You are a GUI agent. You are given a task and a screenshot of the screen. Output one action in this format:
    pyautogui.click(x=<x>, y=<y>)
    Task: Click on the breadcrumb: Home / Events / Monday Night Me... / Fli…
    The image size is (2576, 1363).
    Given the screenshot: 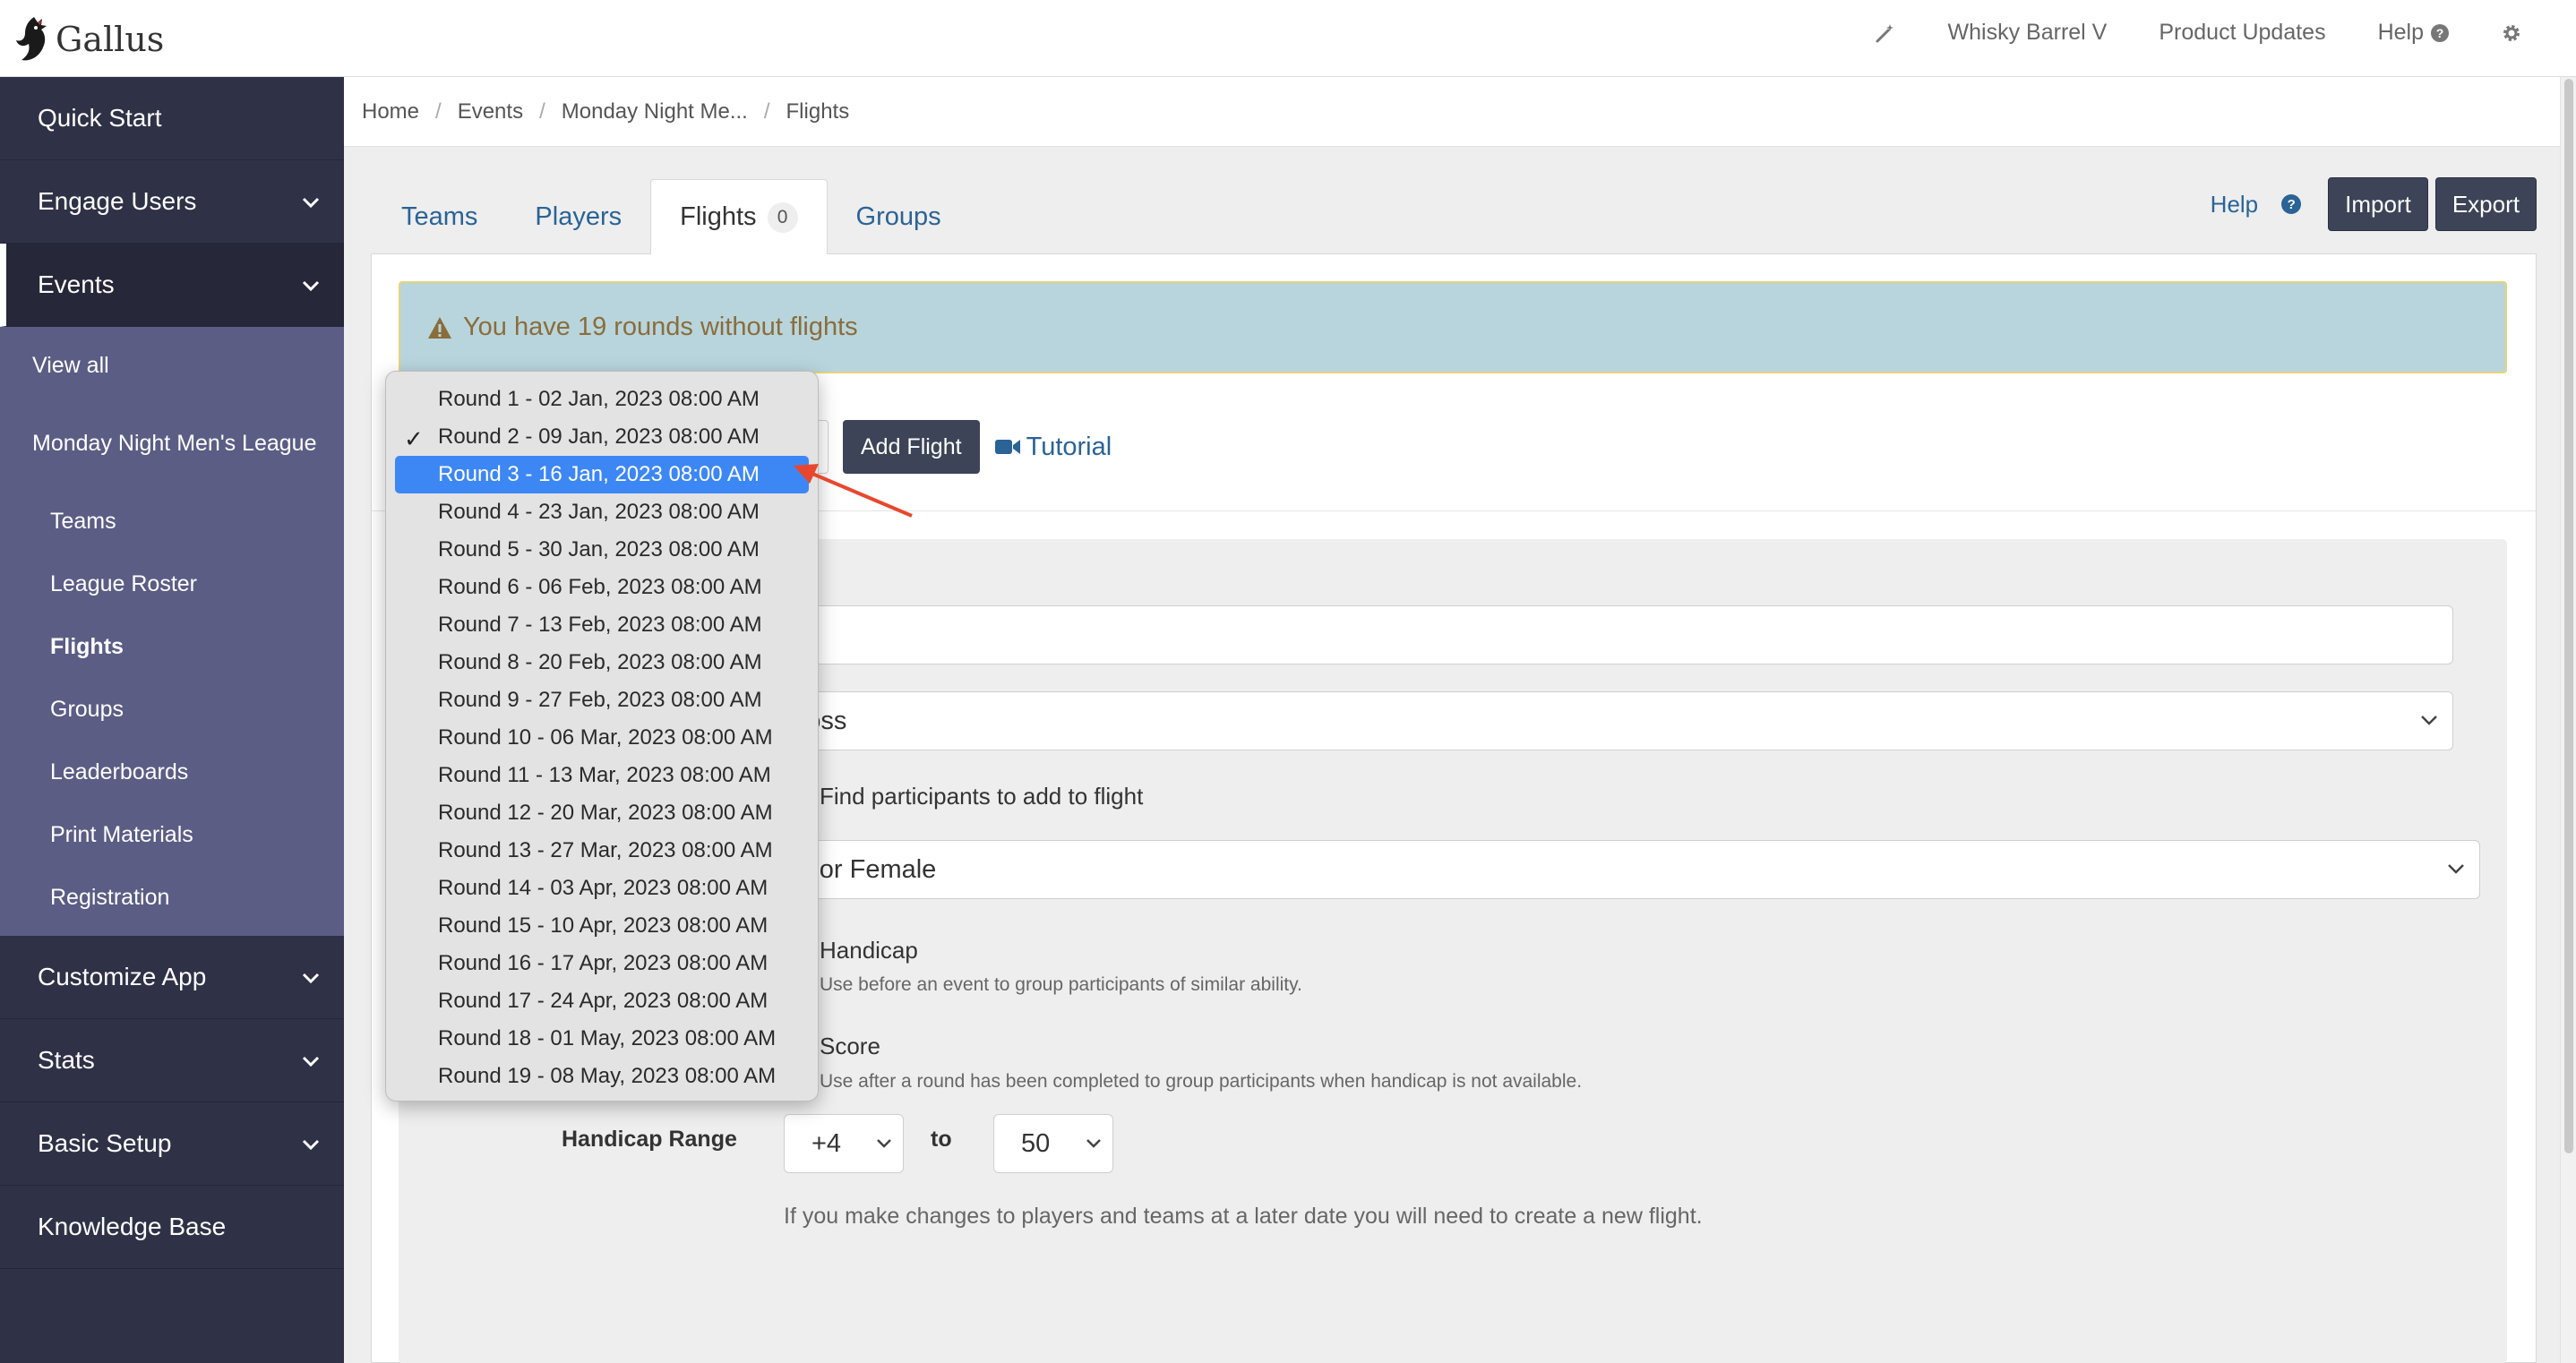 What is the action you would take?
    pyautogui.click(x=1460, y=112)
    